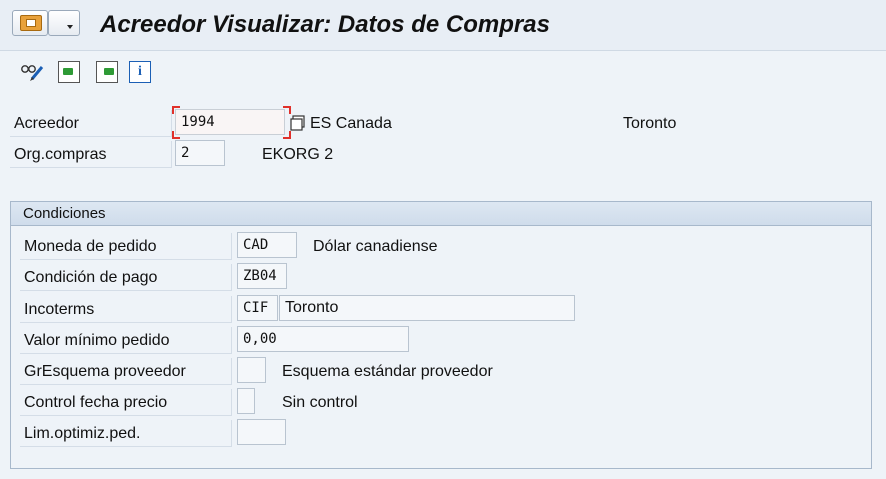  Describe the element at coordinates (323, 339) in the screenshot. I see `min-order-value-field: 0,00` at that location.